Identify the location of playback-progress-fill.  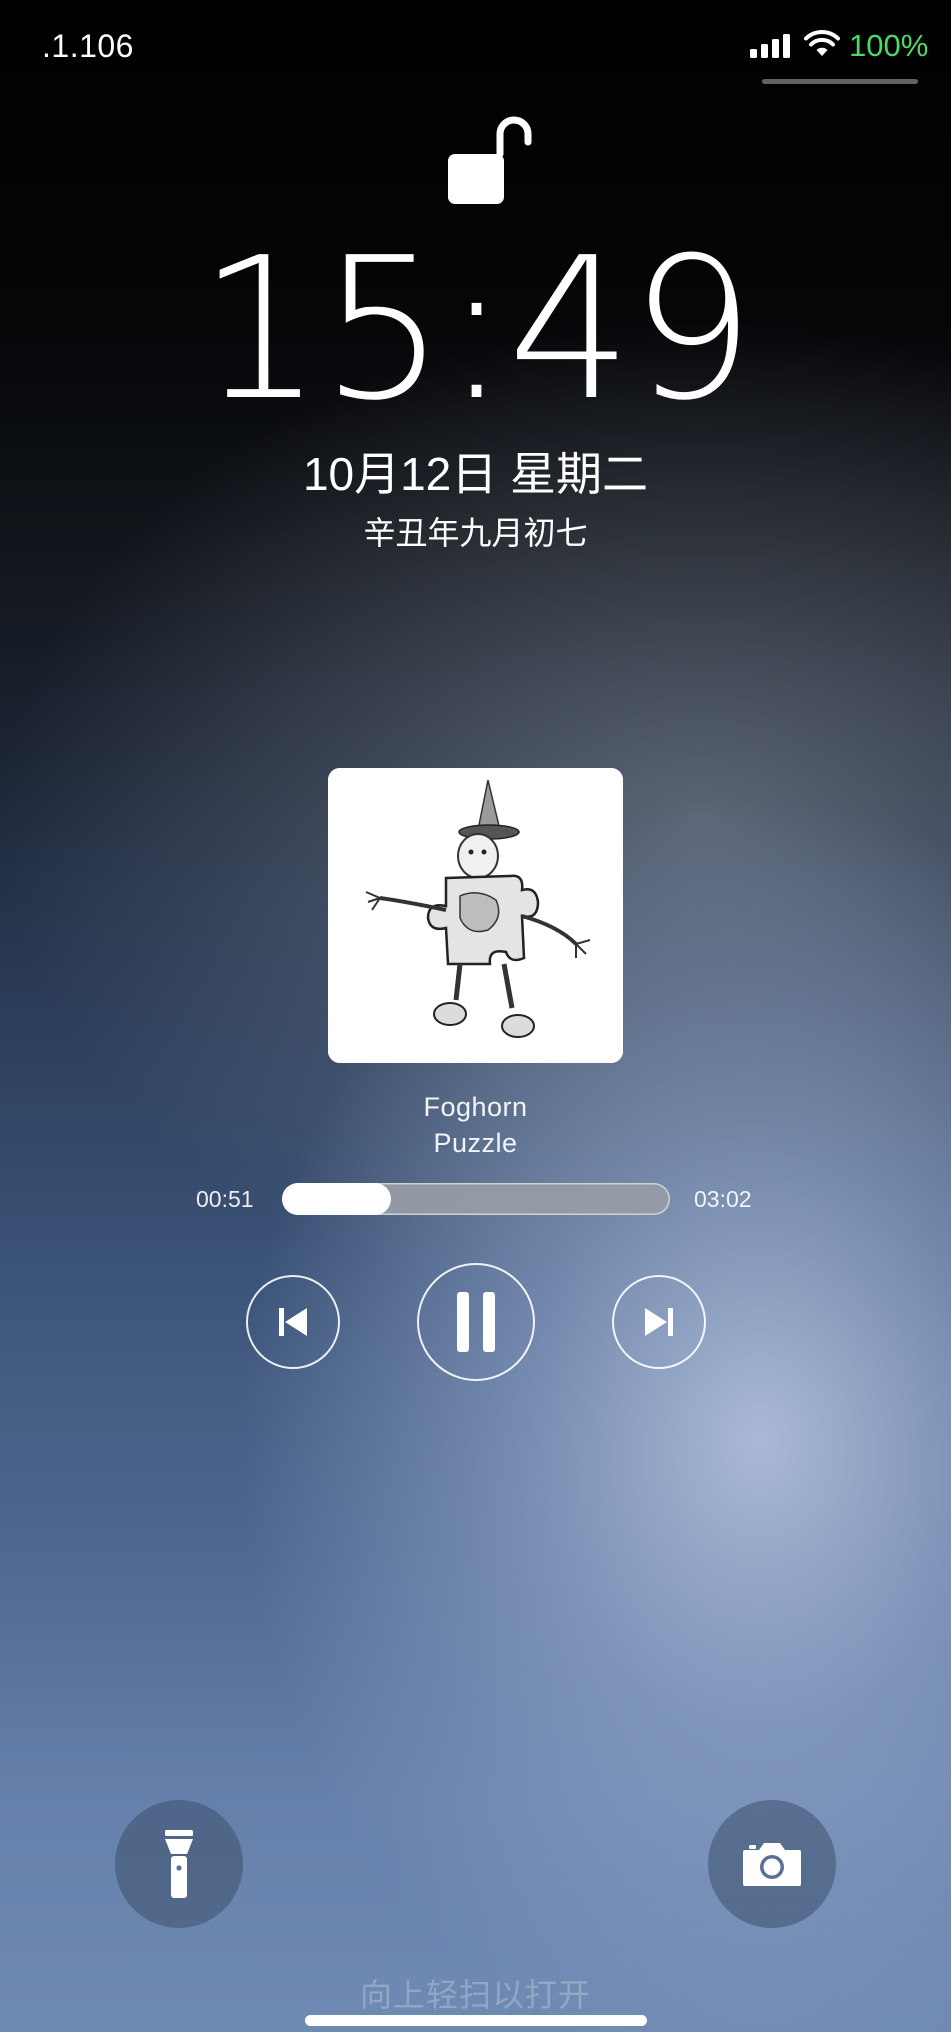
(336, 1199).